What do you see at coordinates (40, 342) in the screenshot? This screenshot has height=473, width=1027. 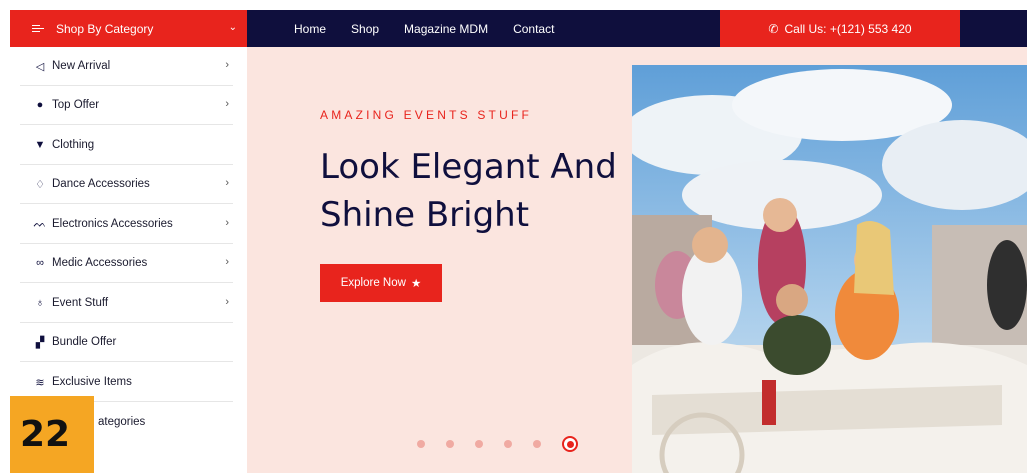 I see `boxes-icon: ▞` at bounding box center [40, 342].